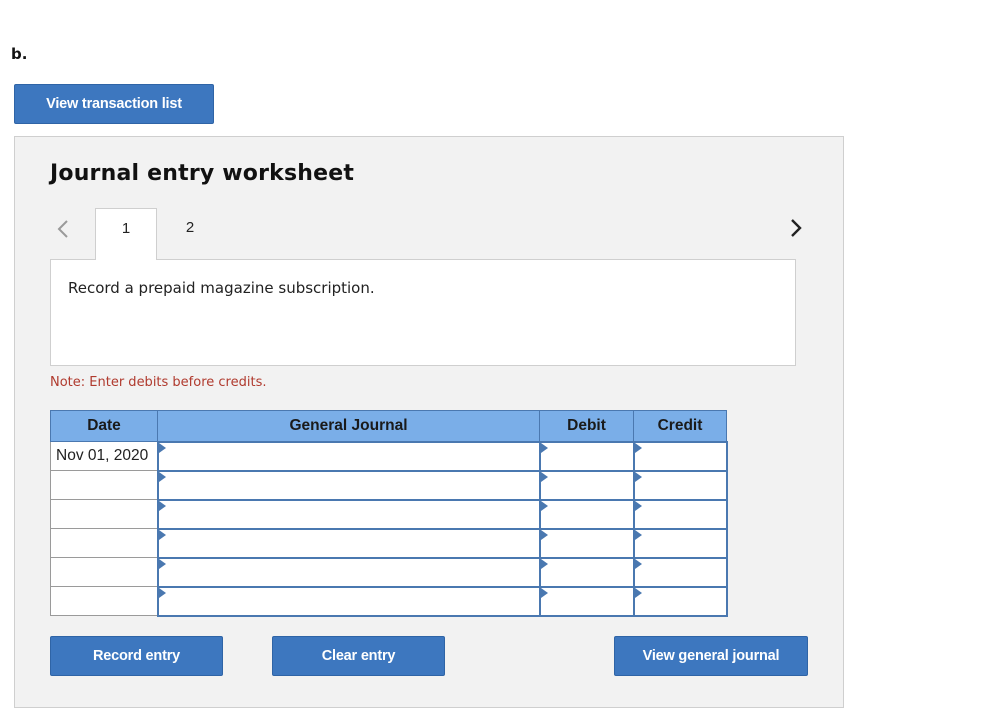 This screenshot has width=982, height=728. What do you see at coordinates (104, 426) in the screenshot?
I see `header-date: Date` at bounding box center [104, 426].